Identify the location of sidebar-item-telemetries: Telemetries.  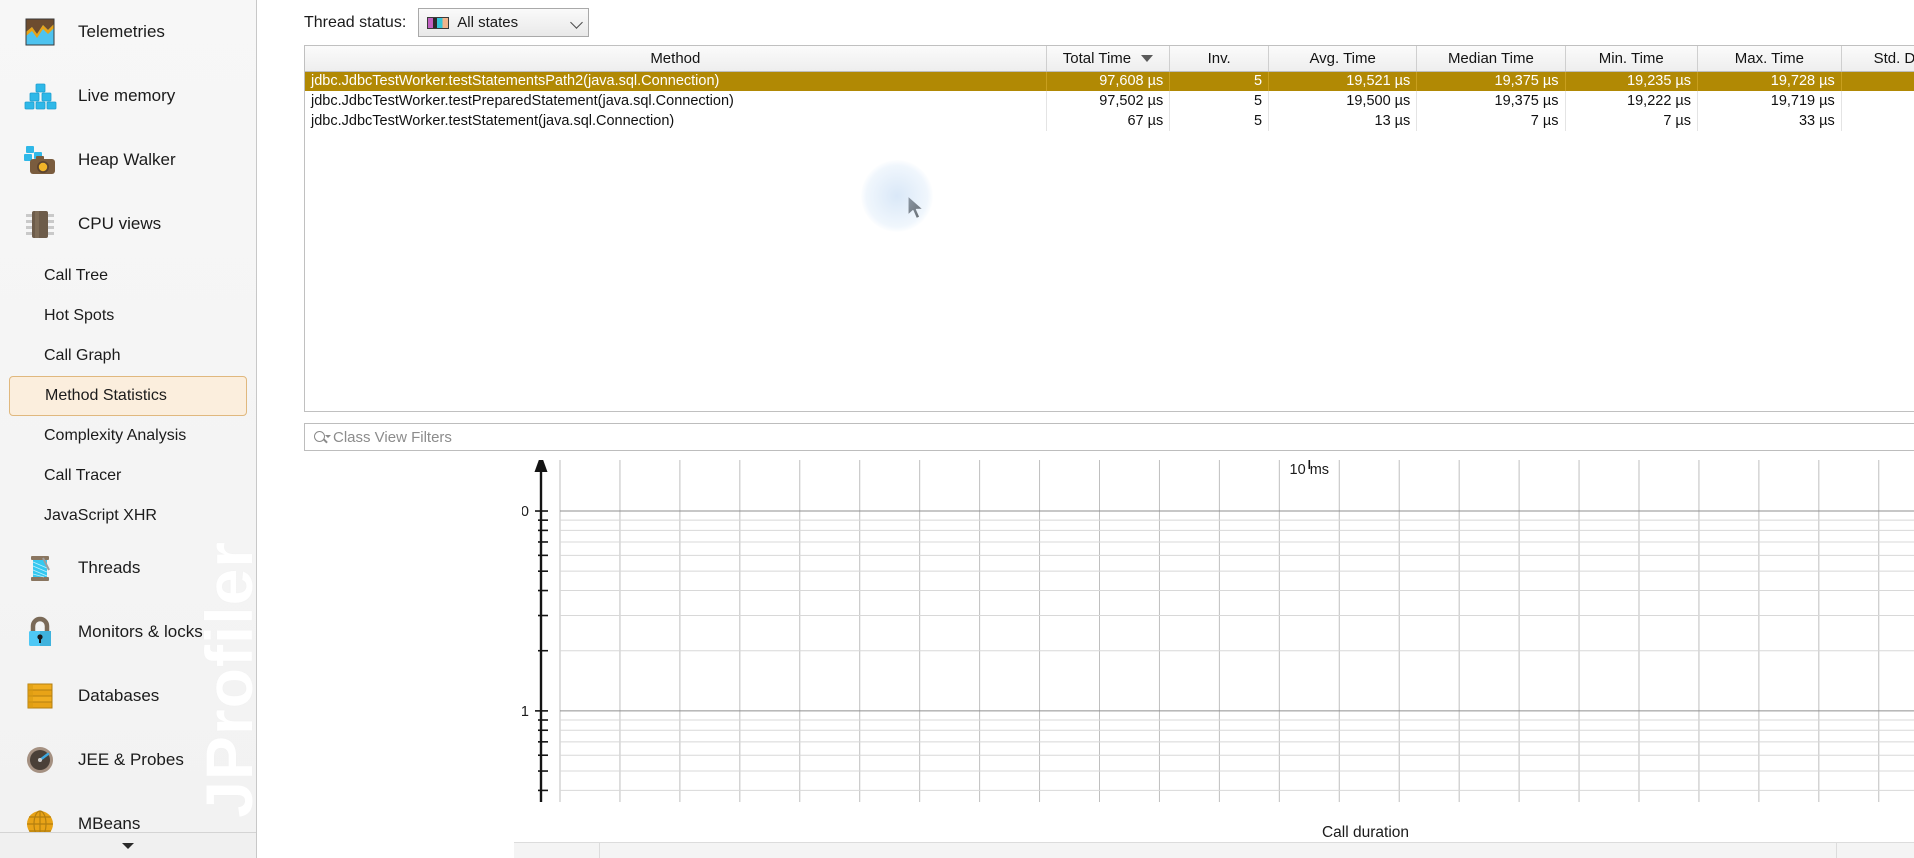
(128, 32).